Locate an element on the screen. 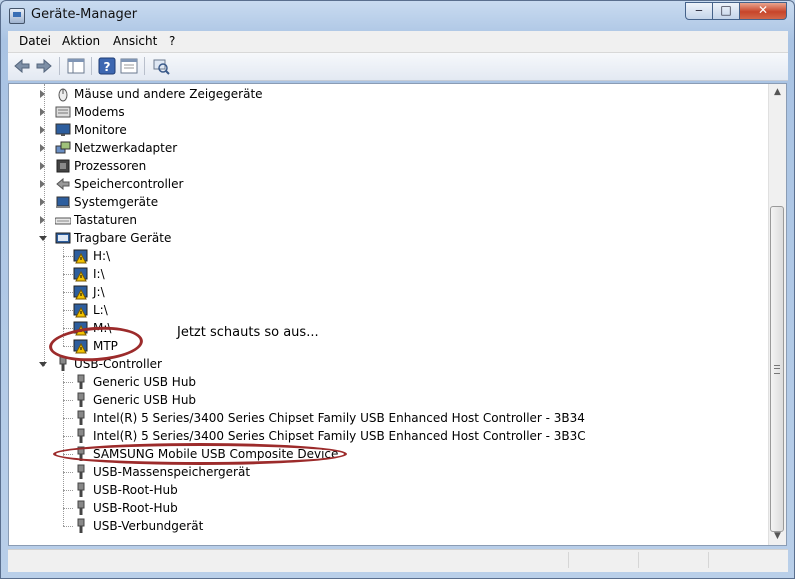 Image resolution: width=795 pixels, height=579 pixels. tree-category-keyboards: Tastaturen is located at coordinates (389, 220).